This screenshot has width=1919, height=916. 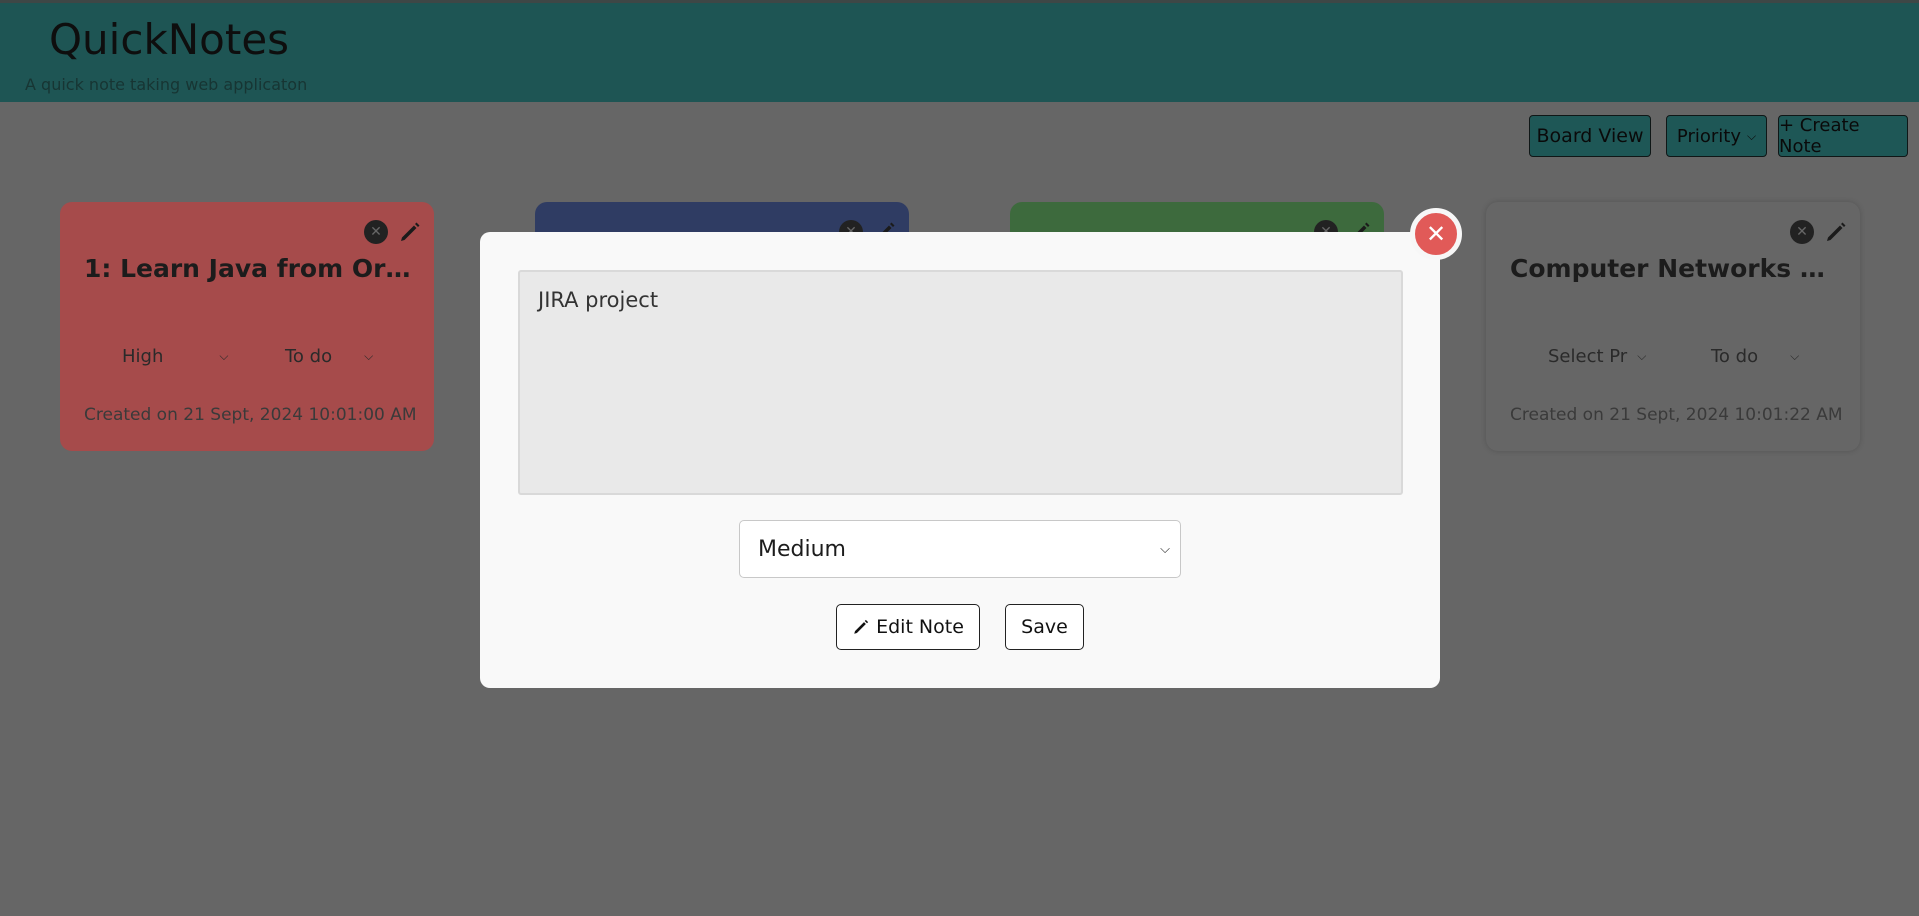 What do you see at coordinates (960, 549) in the screenshot?
I see `priority-select: Medium ⌵` at bounding box center [960, 549].